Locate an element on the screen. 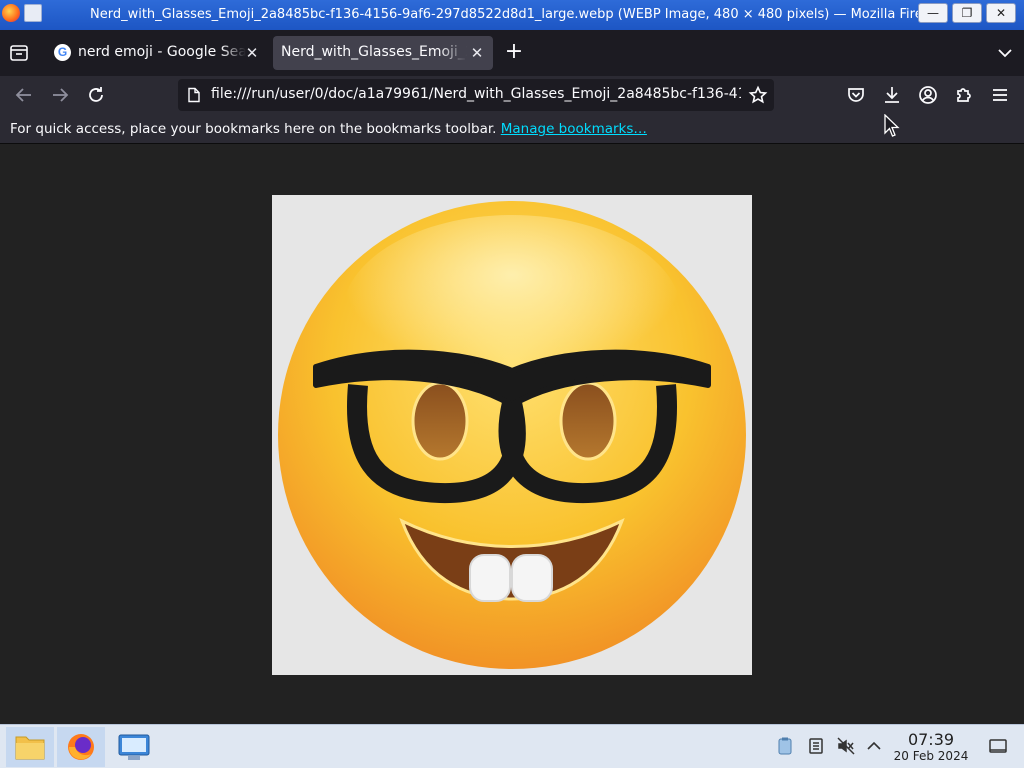 The width and height of the screenshot is (1024, 768). list-all-tabs-chevron-icon is located at coordinates (1005, 53).